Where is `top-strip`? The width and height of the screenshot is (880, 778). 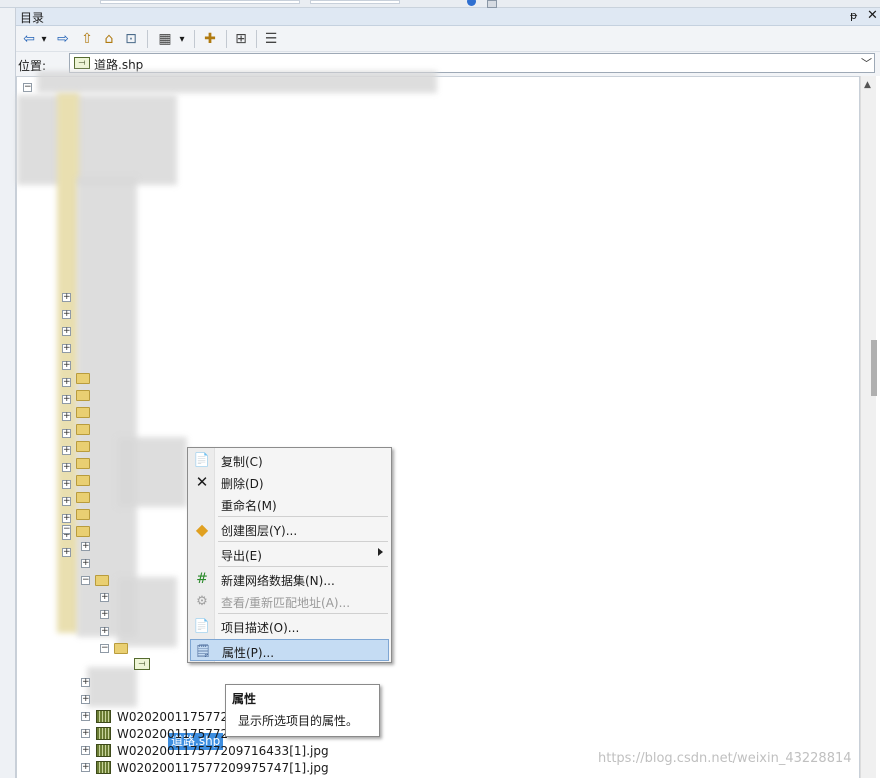 top-strip is located at coordinates (440, 4).